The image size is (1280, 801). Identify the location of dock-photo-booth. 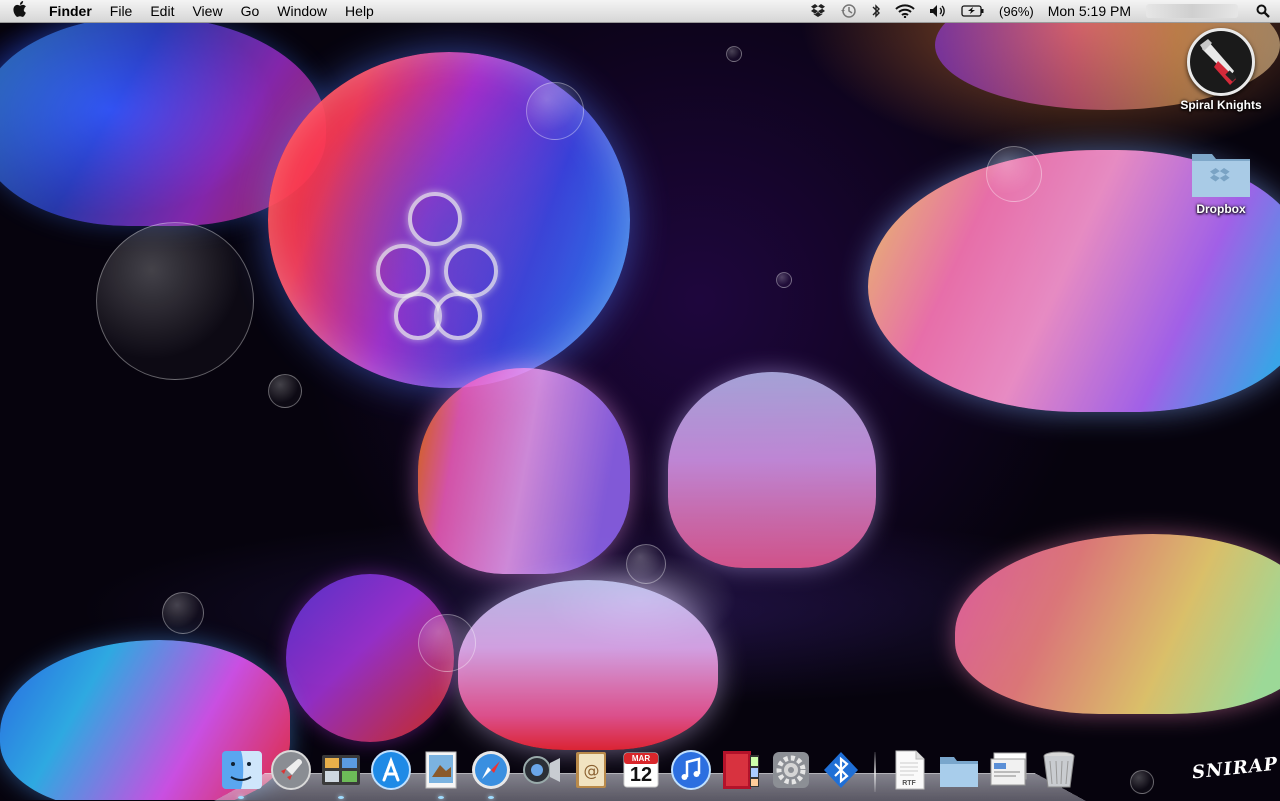
(741, 770).